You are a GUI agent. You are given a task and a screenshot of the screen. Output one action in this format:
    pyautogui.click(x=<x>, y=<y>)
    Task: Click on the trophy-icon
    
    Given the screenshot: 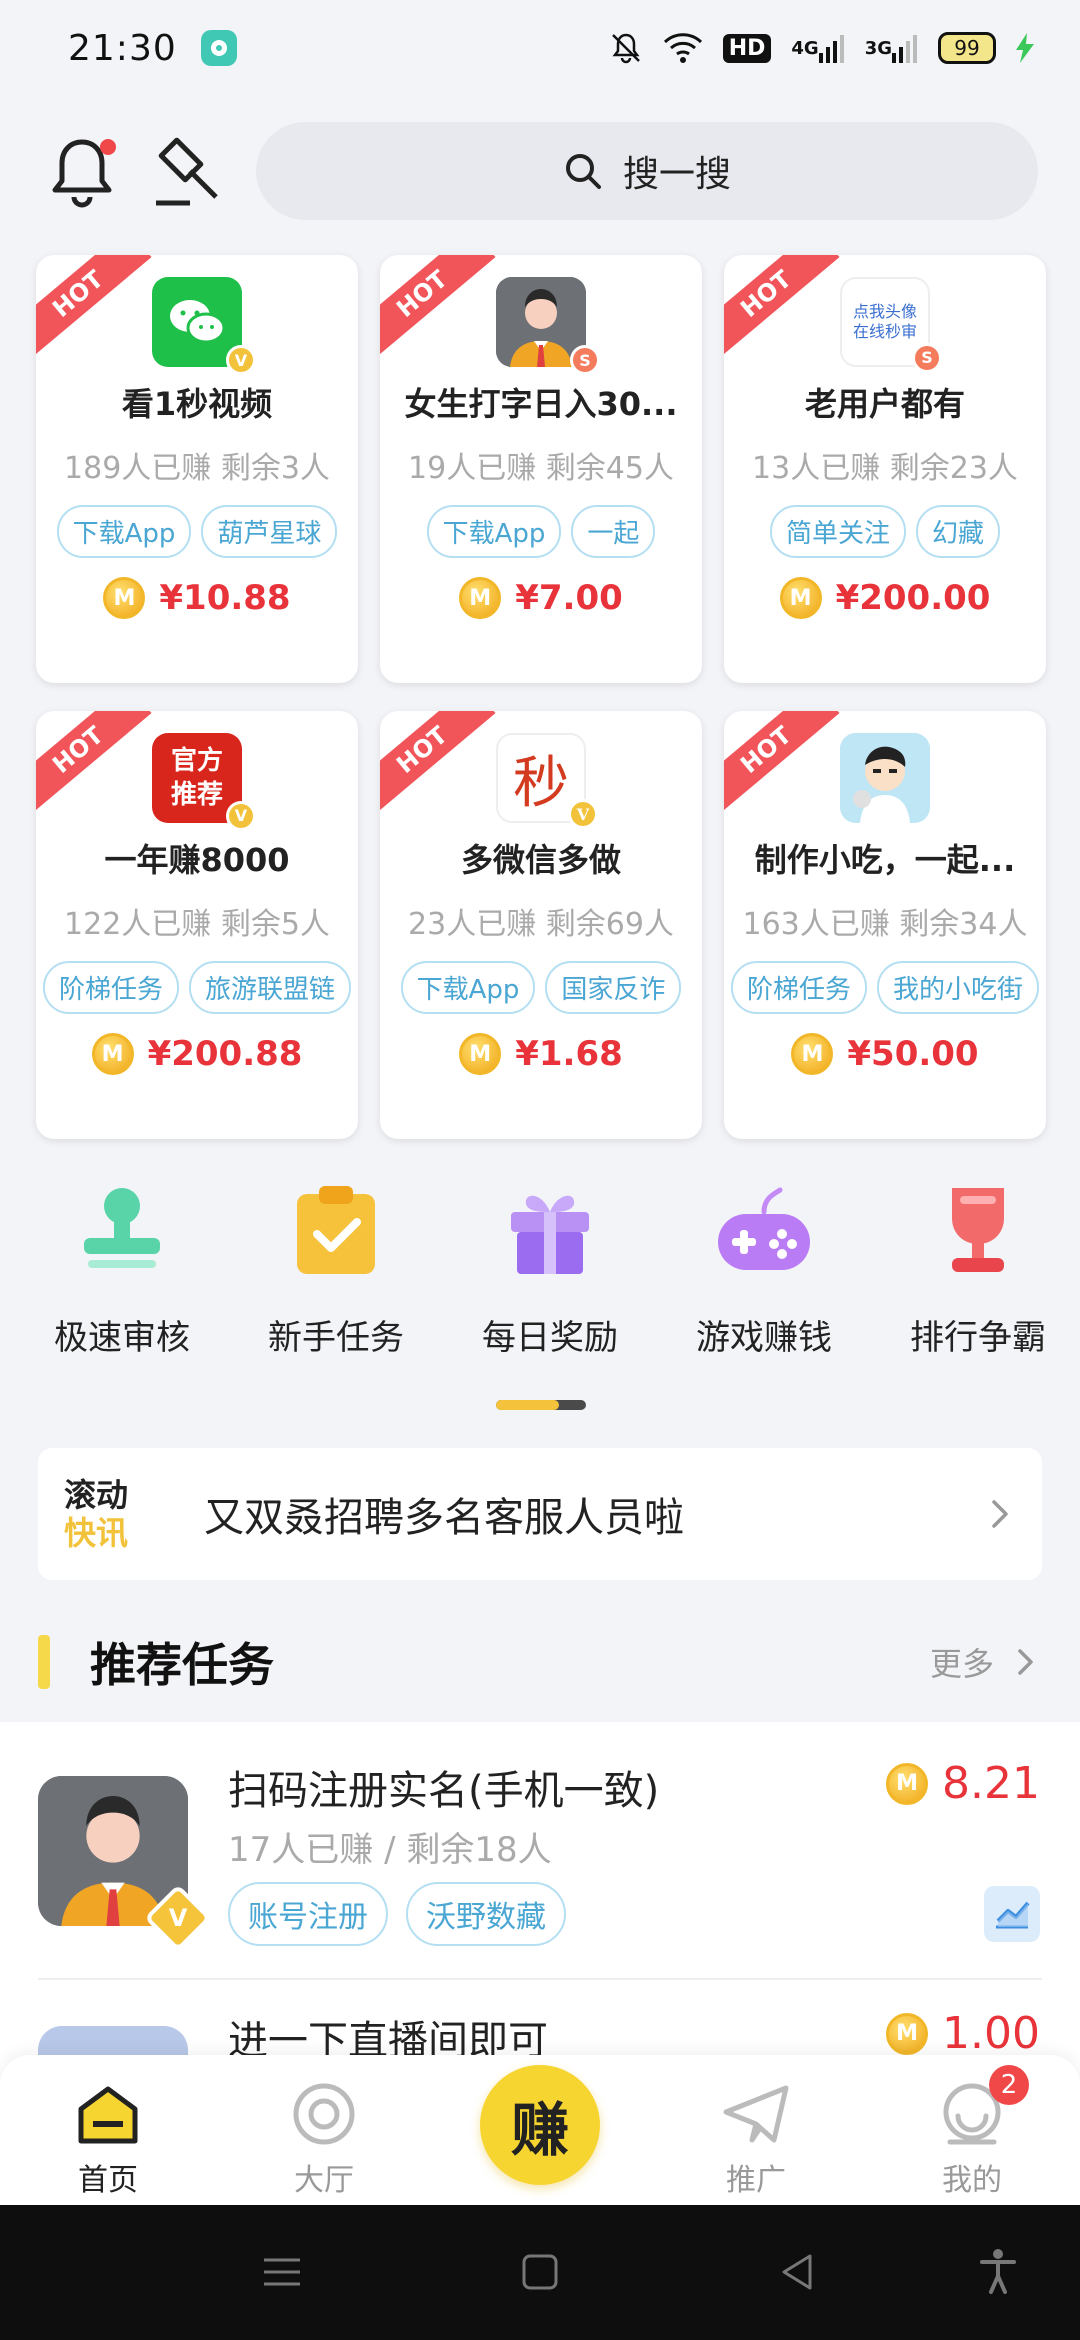 What is the action you would take?
    pyautogui.click(x=978, y=1230)
    